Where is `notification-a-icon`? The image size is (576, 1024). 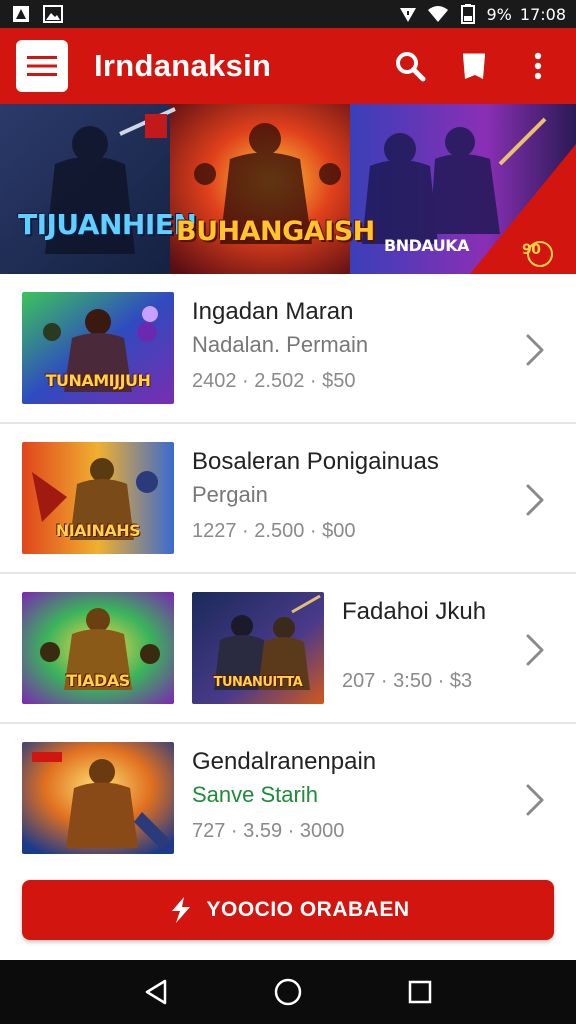
notification-a-icon is located at coordinates (21, 14).